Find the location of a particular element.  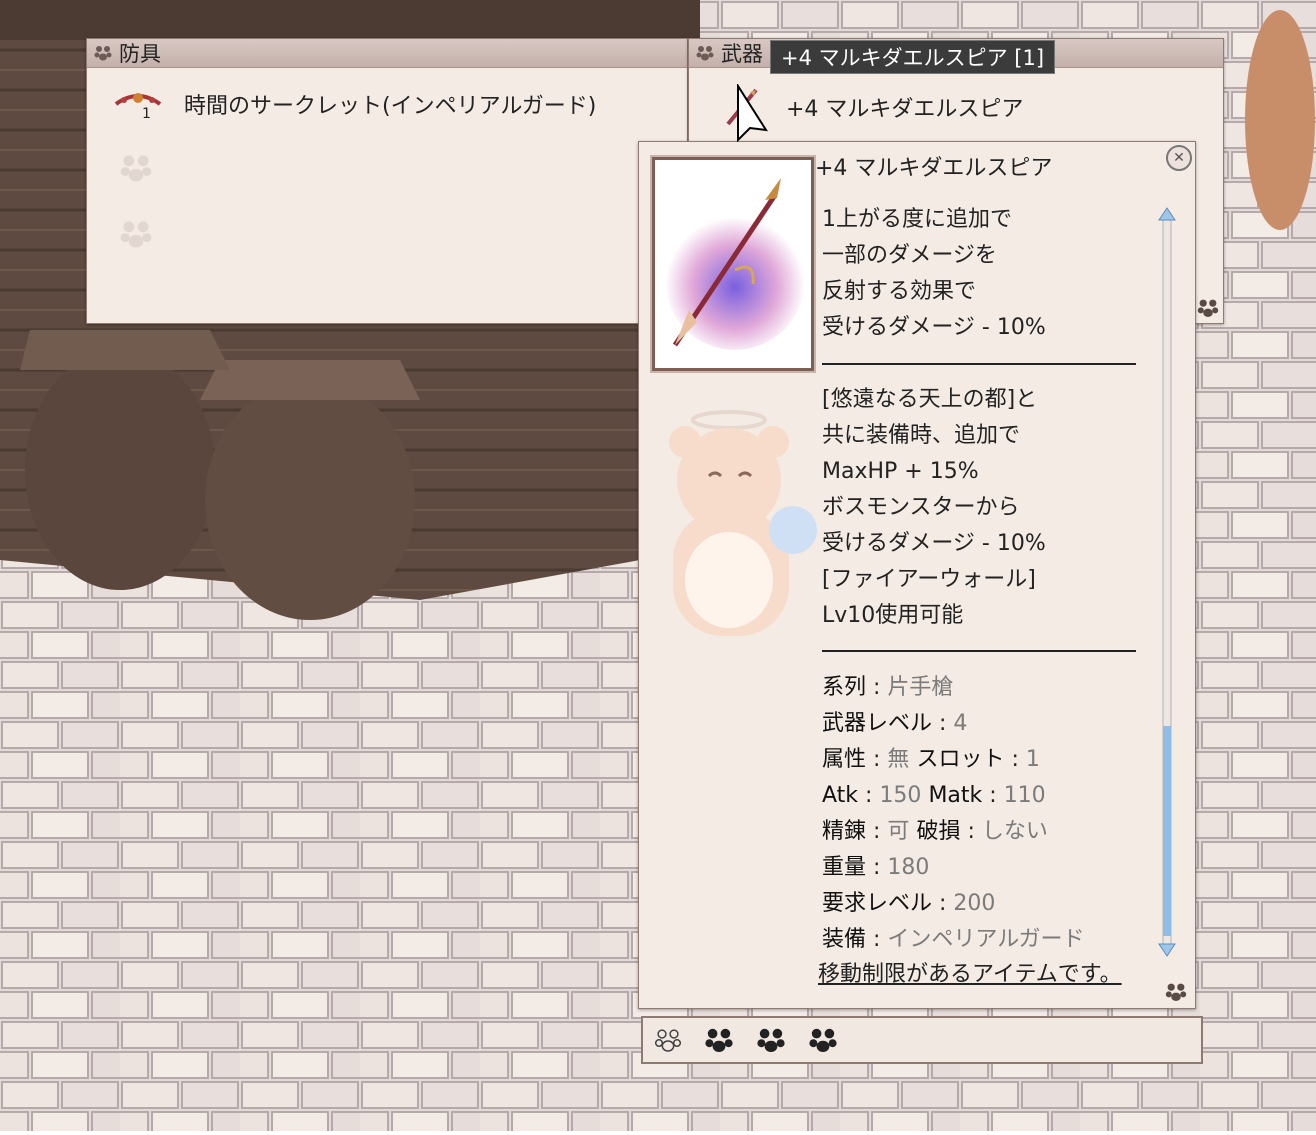

stat-value: 可 is located at coordinates (898, 831).